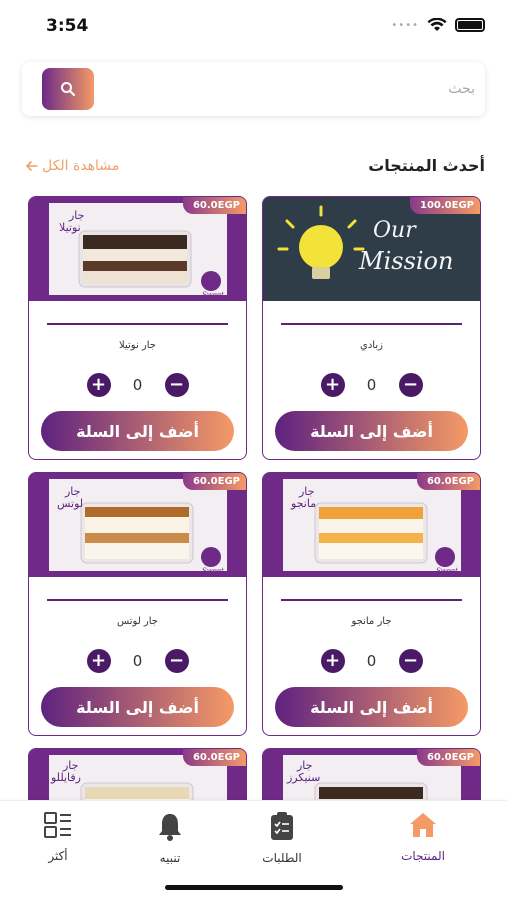 The height and width of the screenshot is (900, 507). Describe the element at coordinates (32, 166) in the screenshot. I see `arrow-left-icon` at that location.